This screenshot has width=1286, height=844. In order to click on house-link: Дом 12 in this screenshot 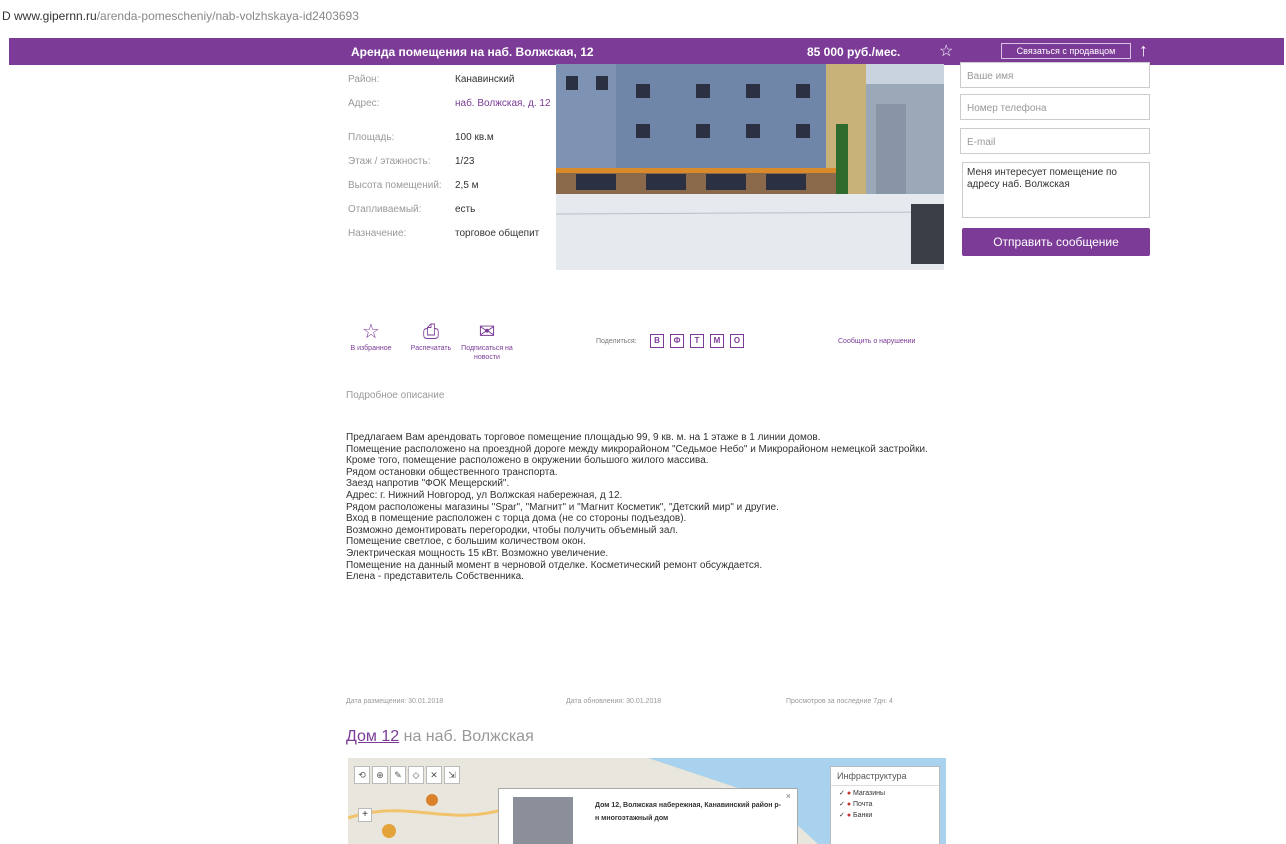, I will do `click(372, 736)`.